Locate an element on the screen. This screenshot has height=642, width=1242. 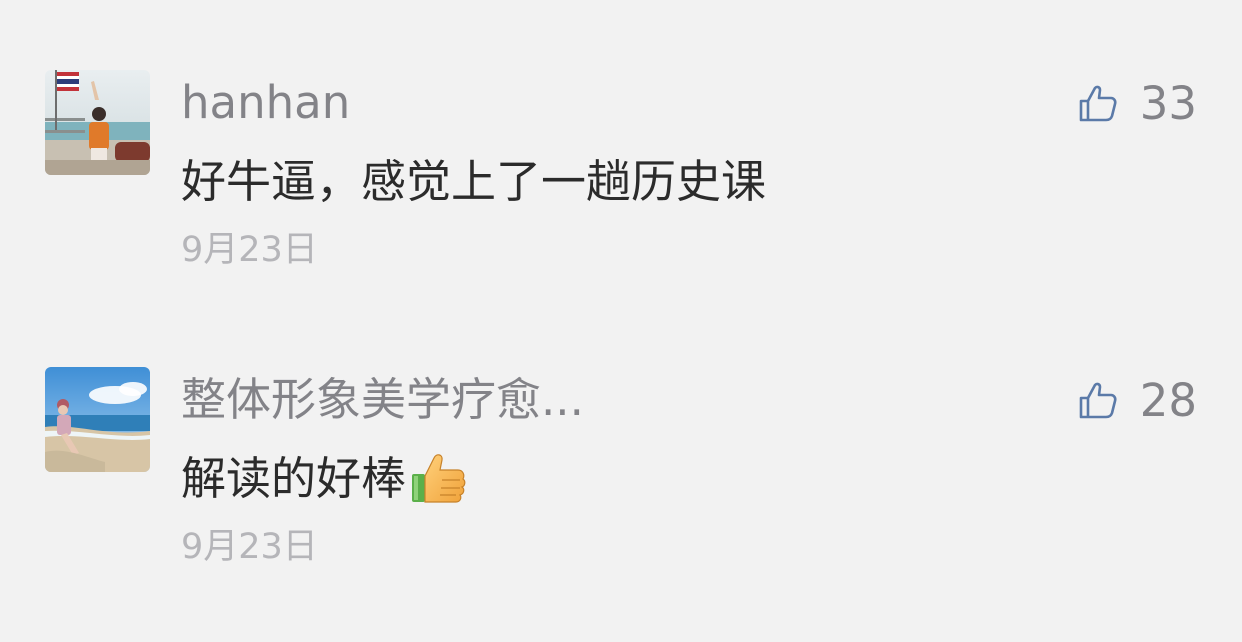
username: hanhan is located at coordinates (265, 103).